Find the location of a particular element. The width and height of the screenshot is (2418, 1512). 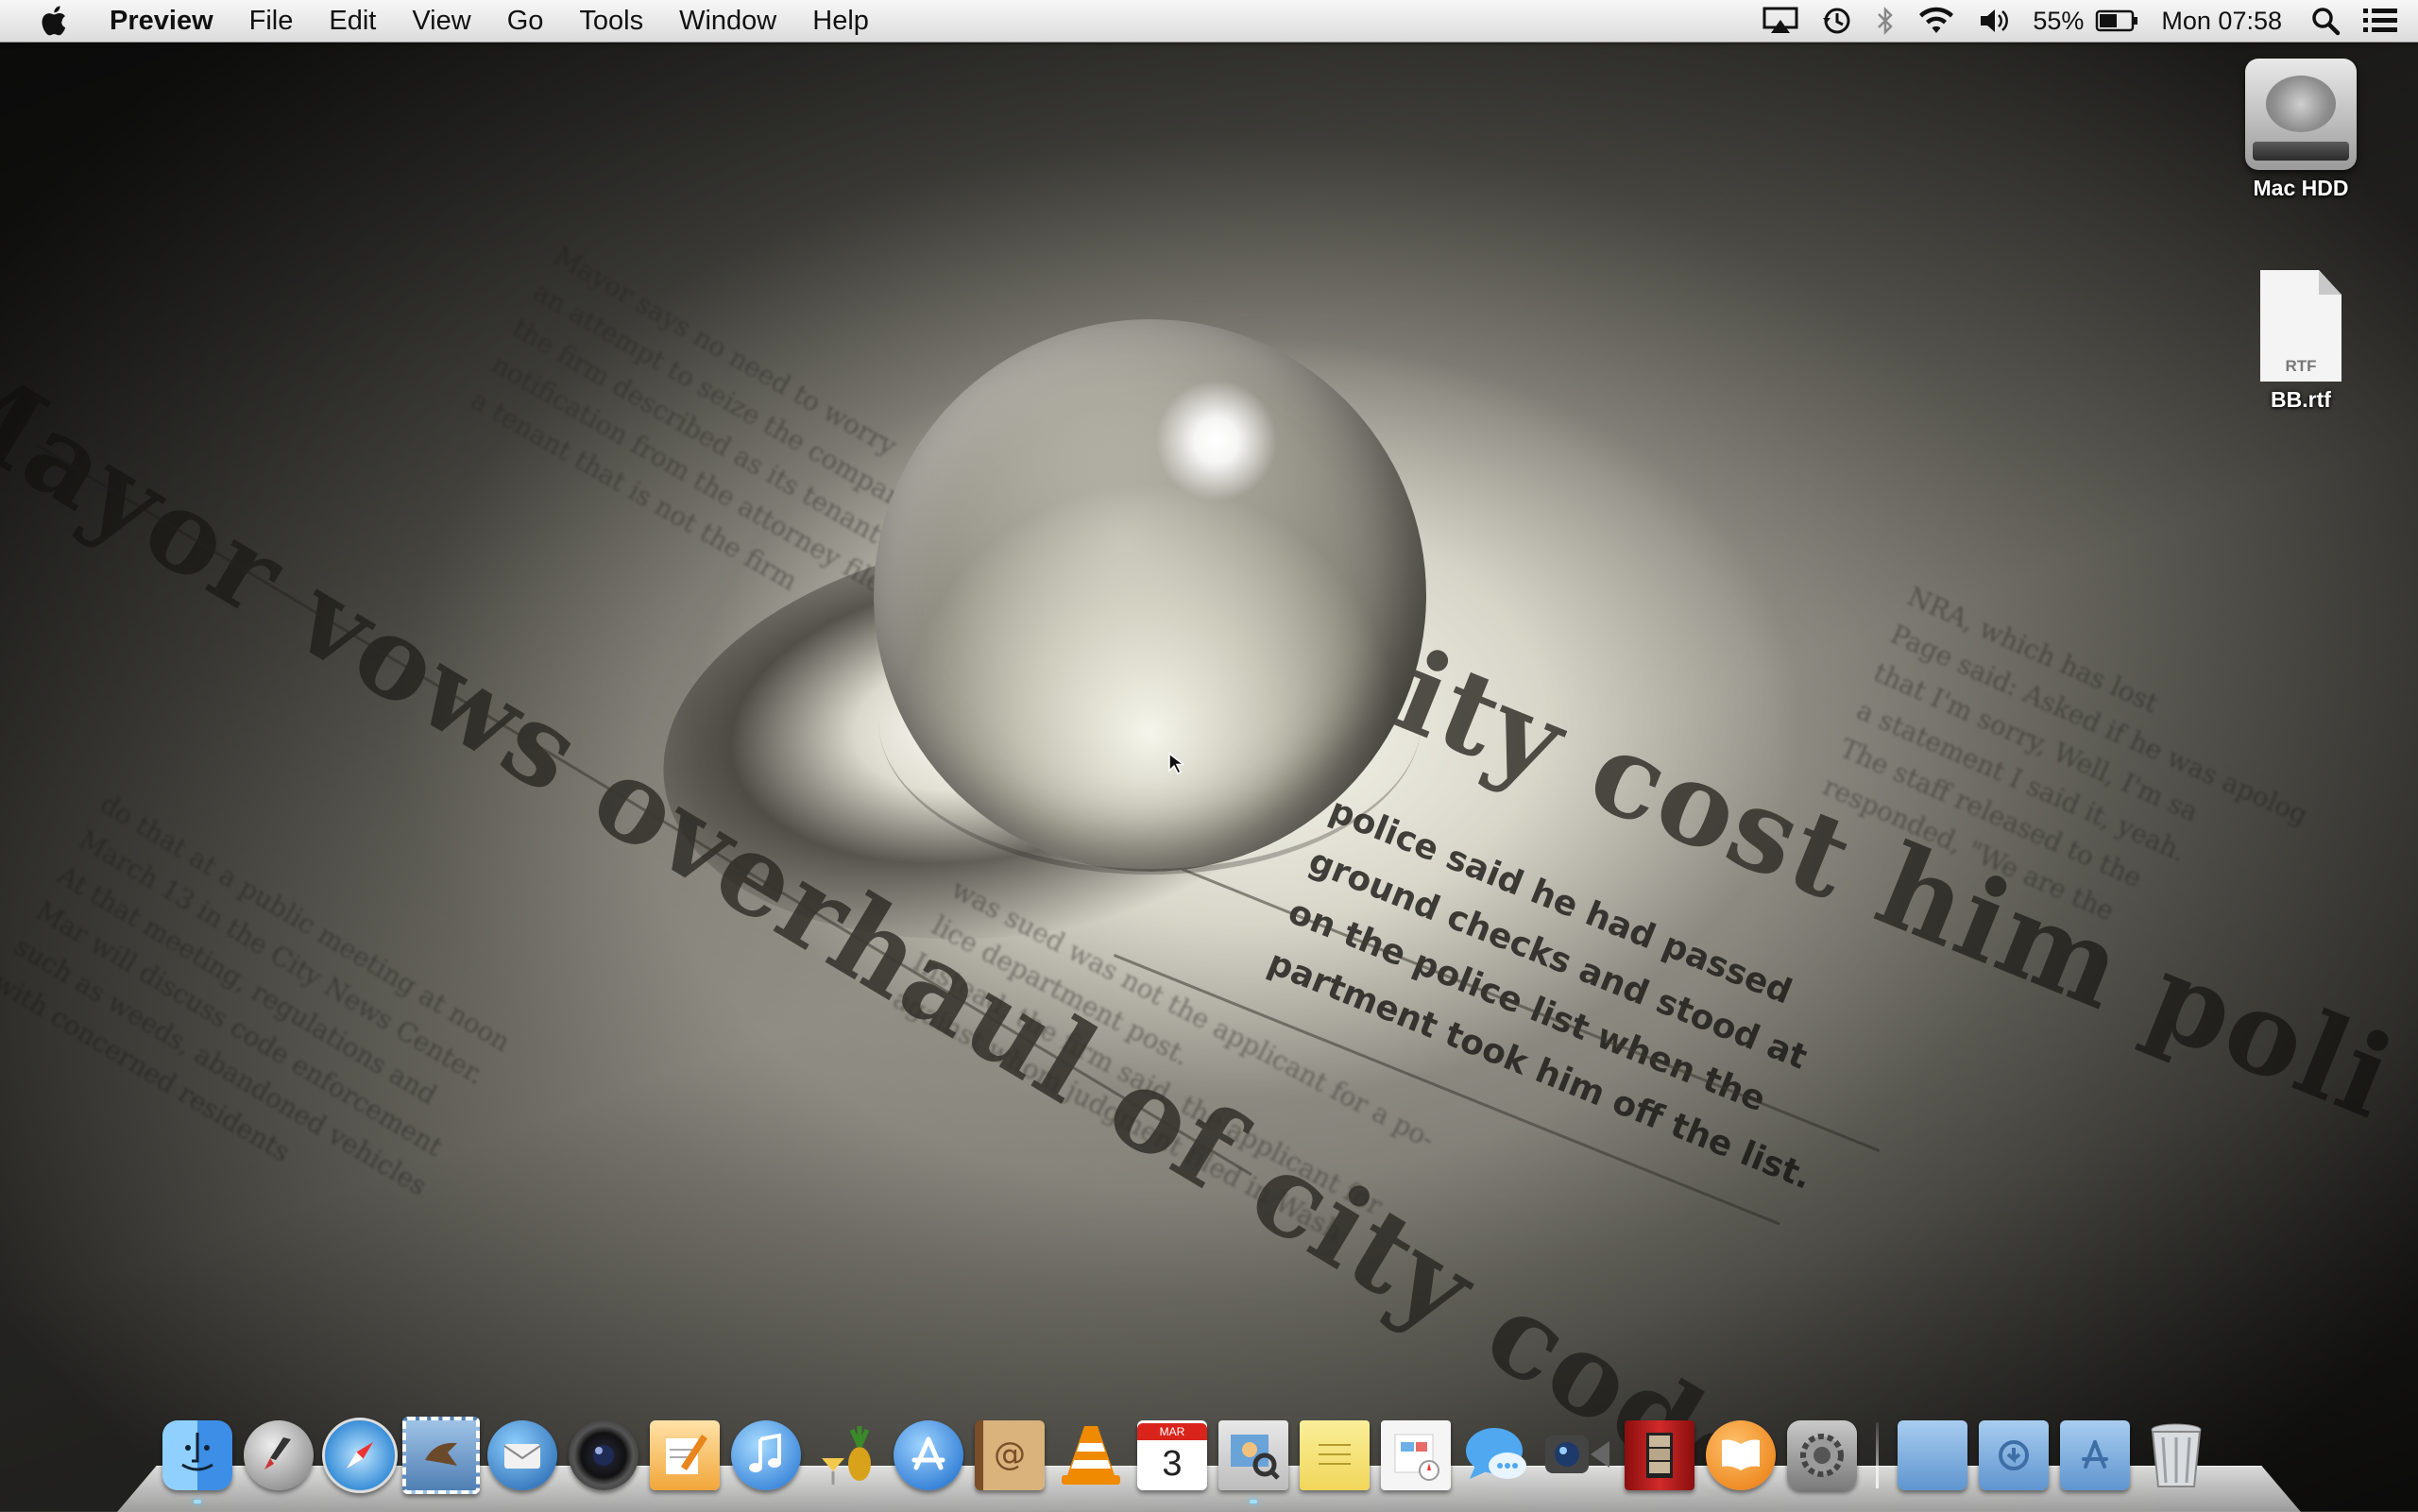

dock-facetime is located at coordinates (1578, 1455).